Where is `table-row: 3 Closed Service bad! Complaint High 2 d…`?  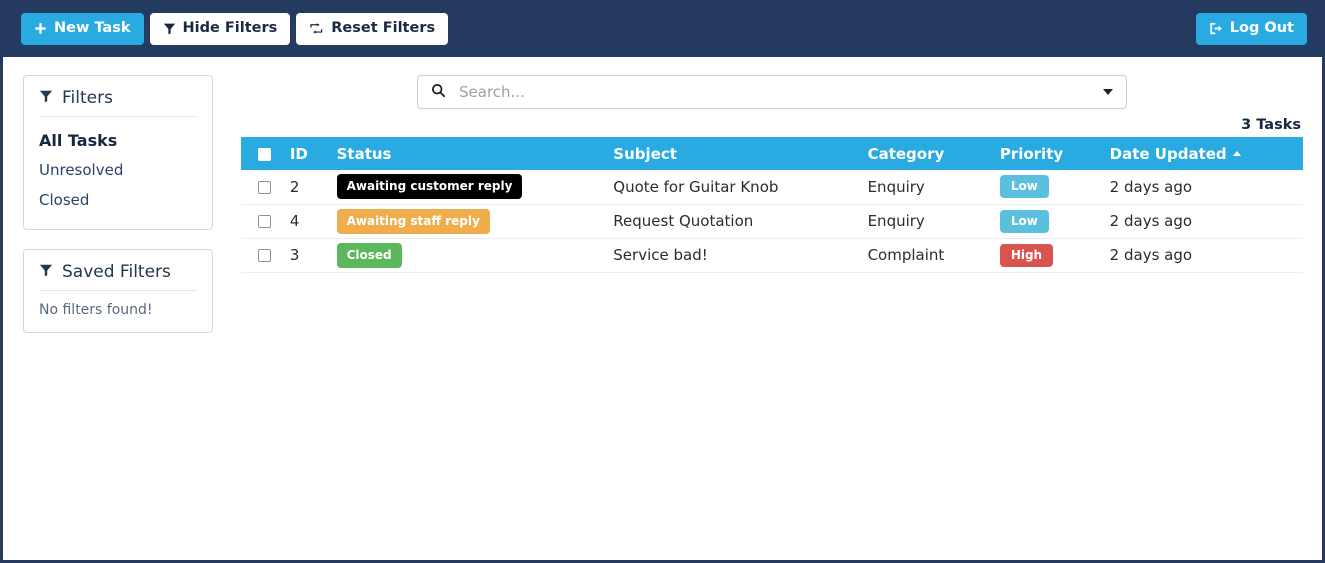 table-row: 3 Closed Service bad! Complaint High 2 d… is located at coordinates (772, 255).